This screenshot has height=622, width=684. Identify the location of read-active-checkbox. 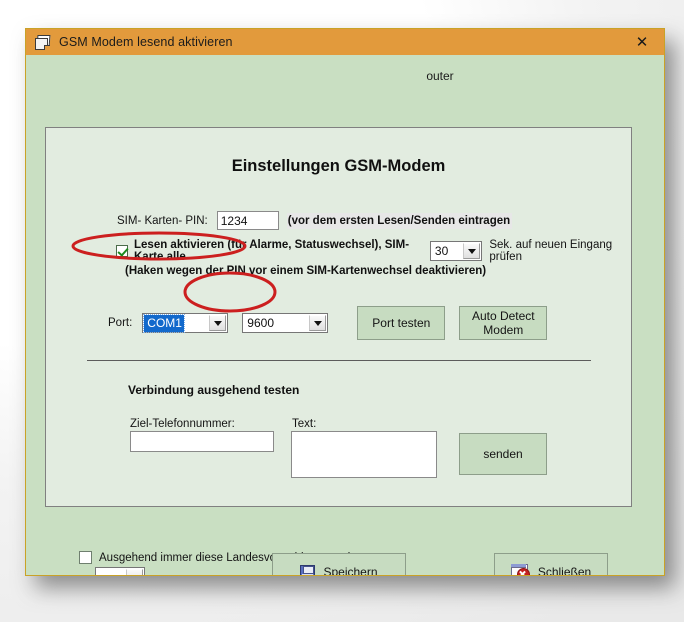
(122, 251).